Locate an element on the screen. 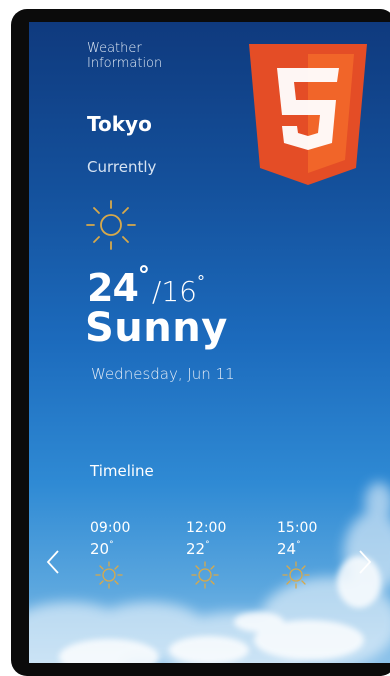  timeline-temp: 24° is located at coordinates (289, 549).